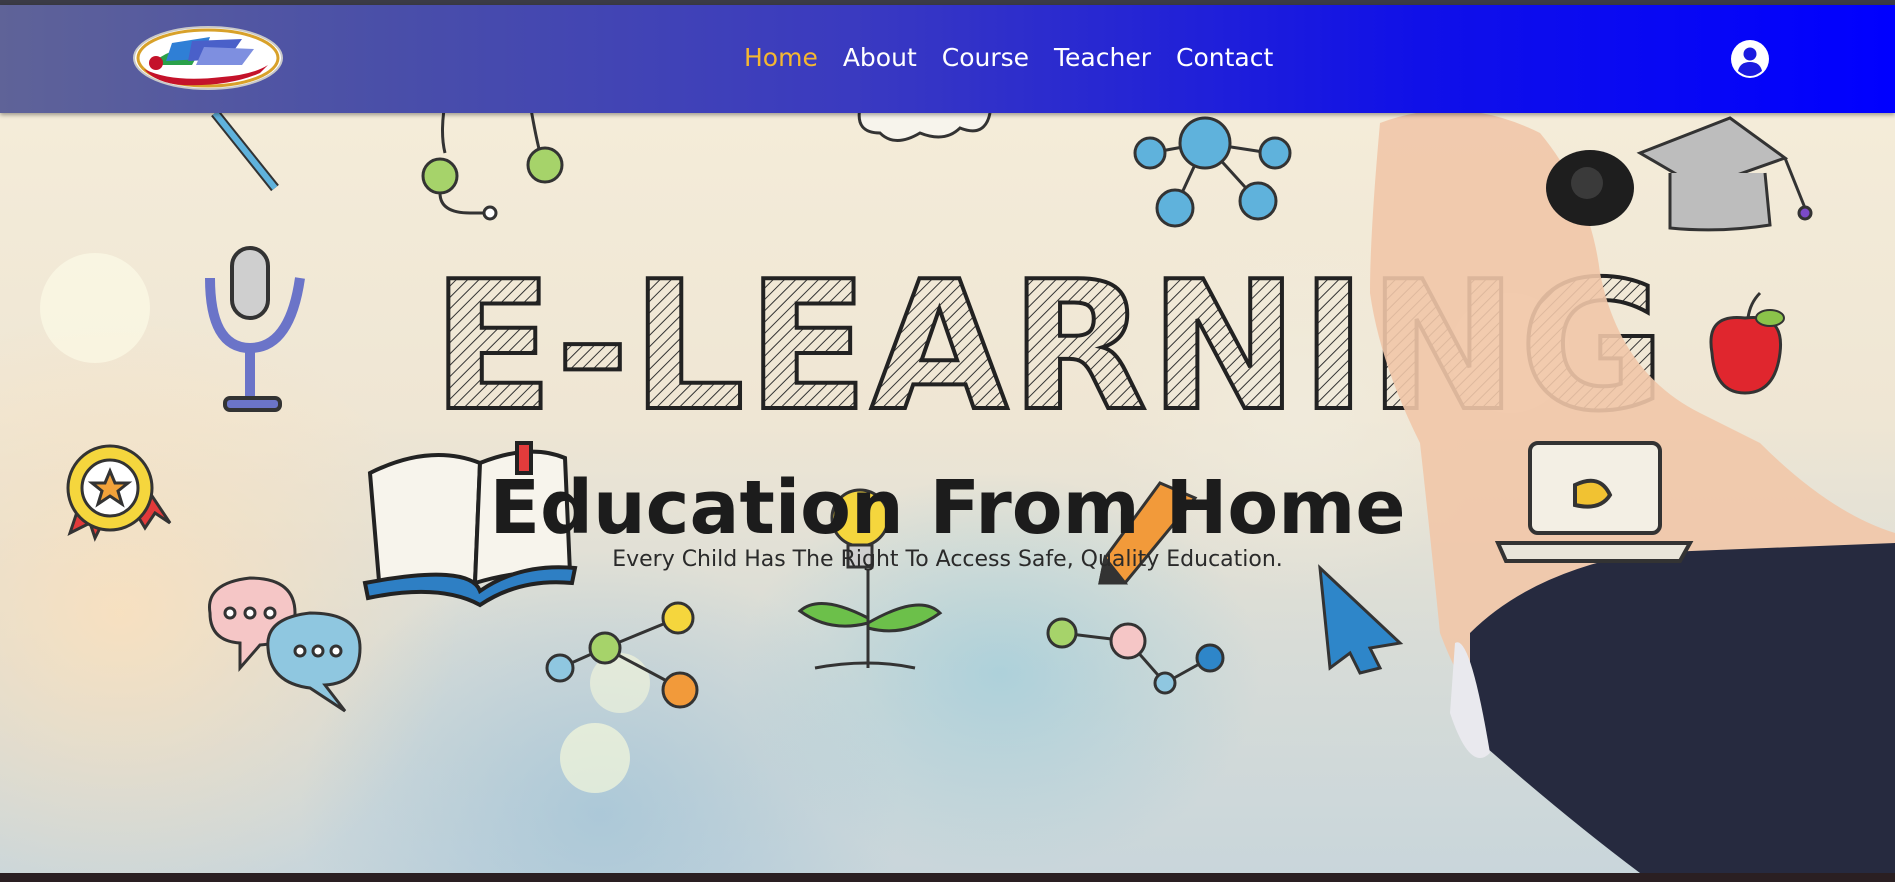  I want to click on hero-title: Education From Home, so click(947, 507).